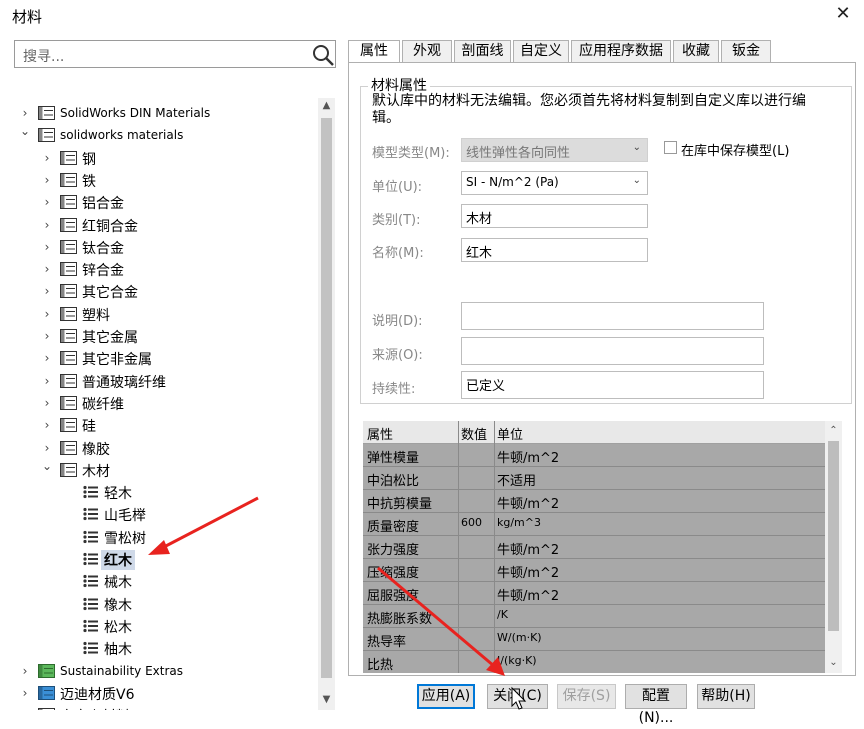 The width and height of the screenshot is (864, 729). Describe the element at coordinates (517, 696) in the screenshot. I see `close-button: 关闭(C)` at that location.